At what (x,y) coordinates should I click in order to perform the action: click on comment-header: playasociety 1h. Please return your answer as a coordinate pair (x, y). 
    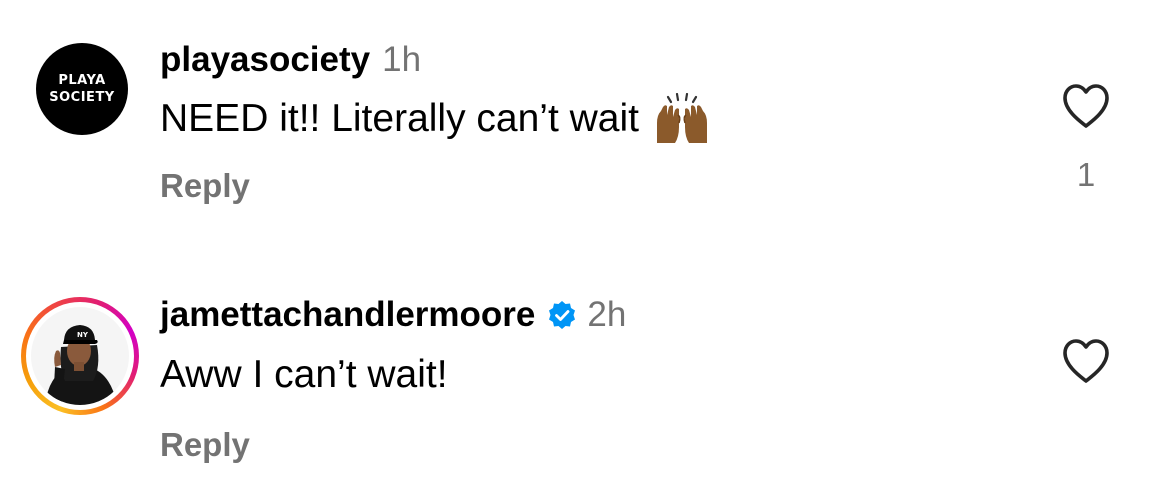
    Looking at the image, I should click on (290, 60).